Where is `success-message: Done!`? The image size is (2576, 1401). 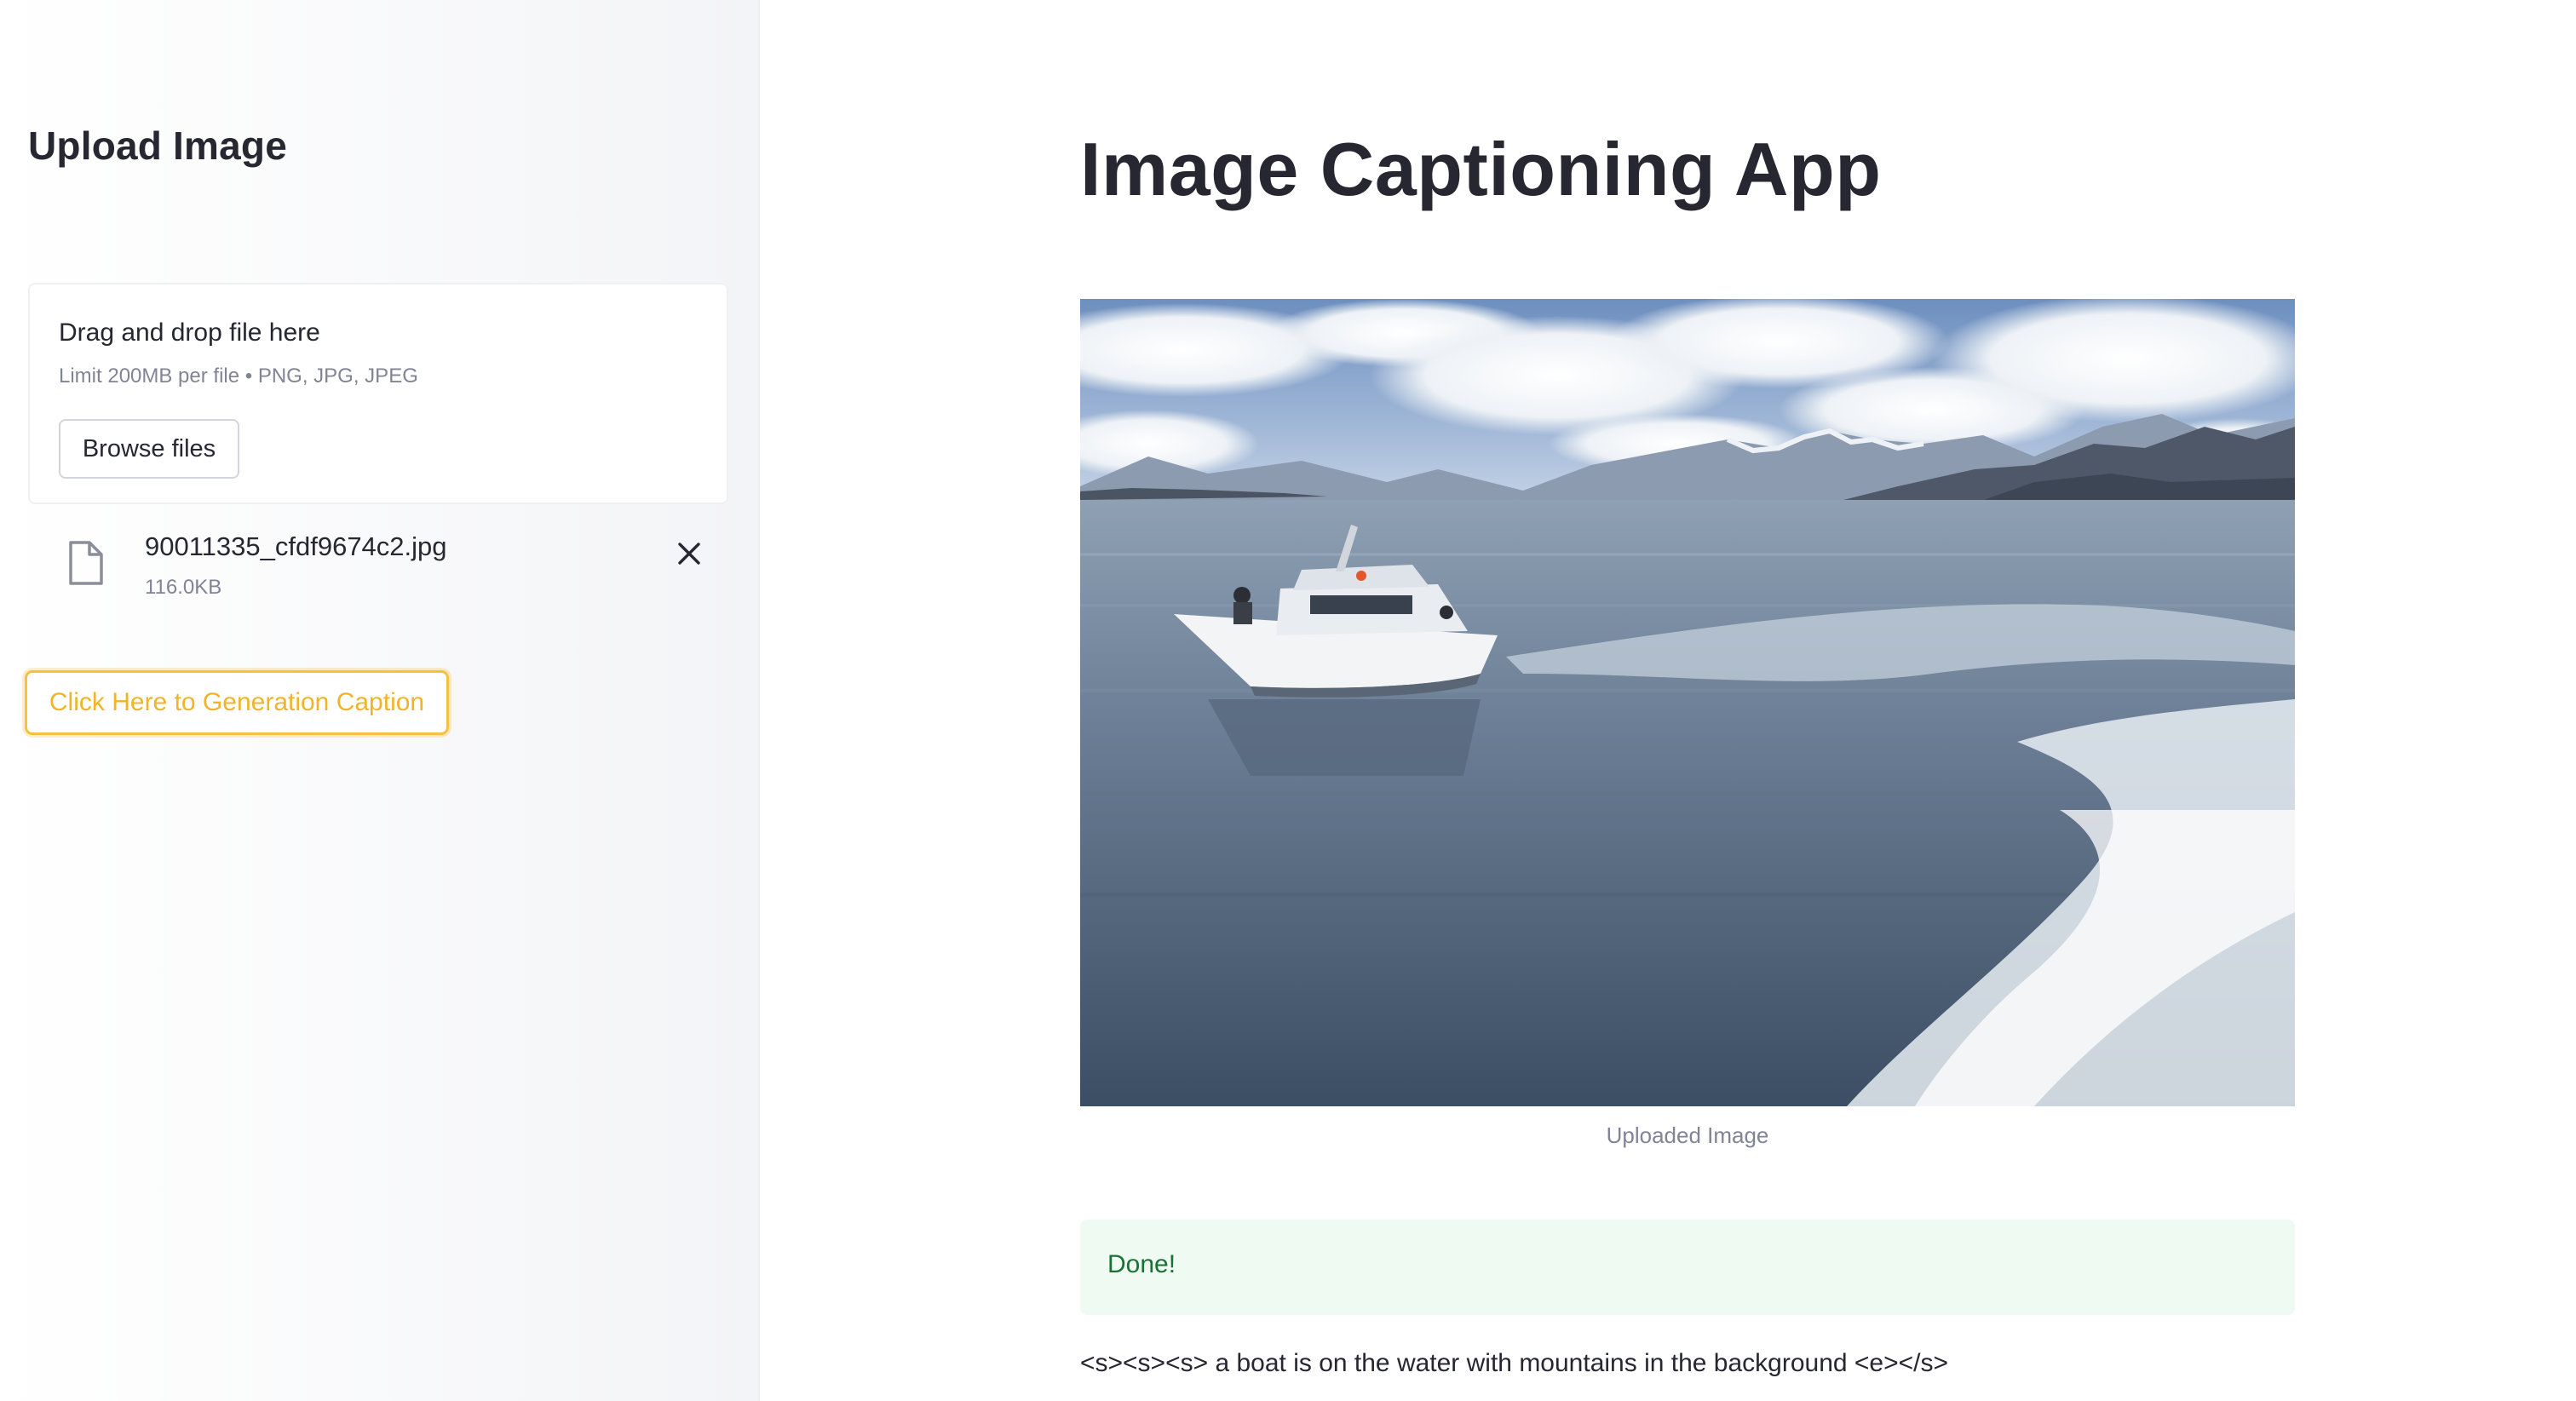 success-message: Done! is located at coordinates (1142, 1264).